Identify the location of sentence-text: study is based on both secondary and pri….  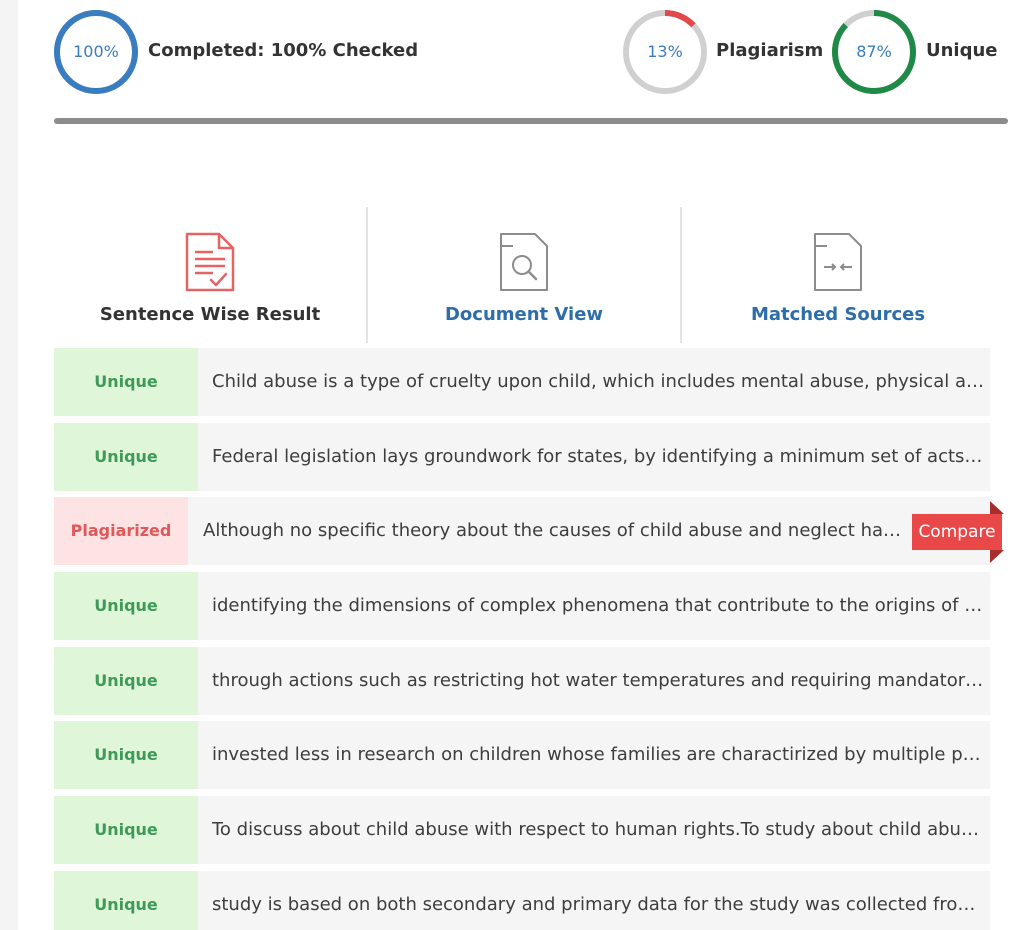
(599, 904).